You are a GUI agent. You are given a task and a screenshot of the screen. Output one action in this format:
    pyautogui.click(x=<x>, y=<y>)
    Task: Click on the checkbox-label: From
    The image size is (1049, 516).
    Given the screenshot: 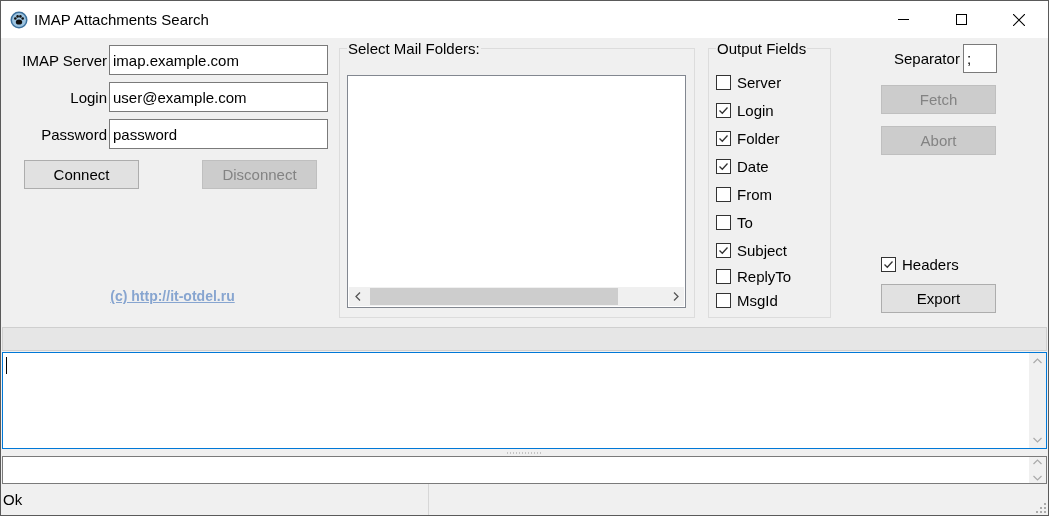 What is the action you would take?
    pyautogui.click(x=754, y=194)
    